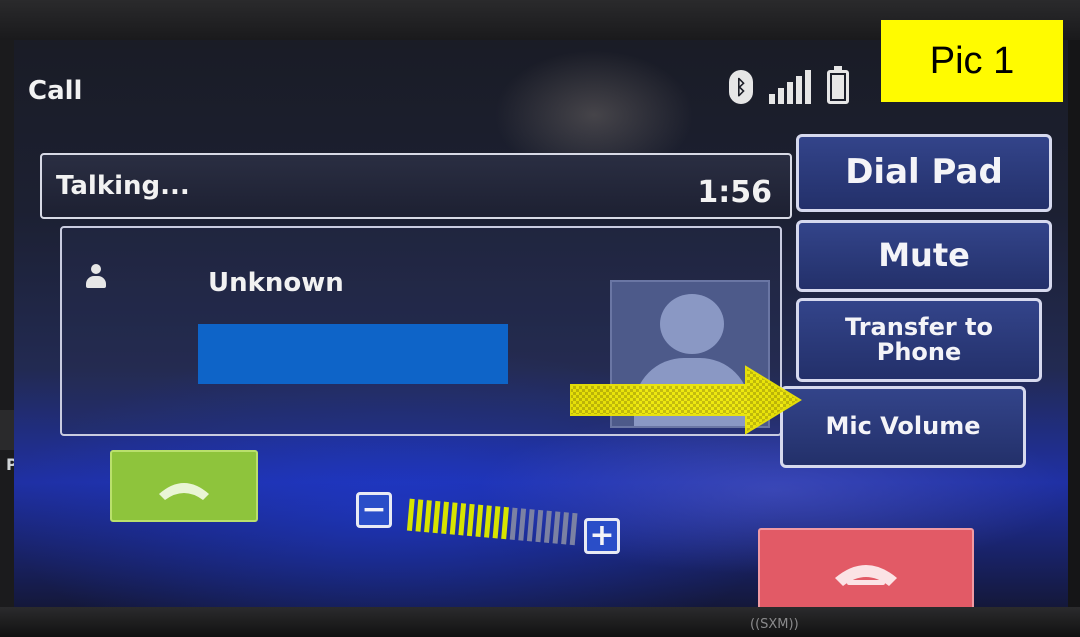 The image size is (1080, 637). I want to click on call-accept-button, so click(184, 486).